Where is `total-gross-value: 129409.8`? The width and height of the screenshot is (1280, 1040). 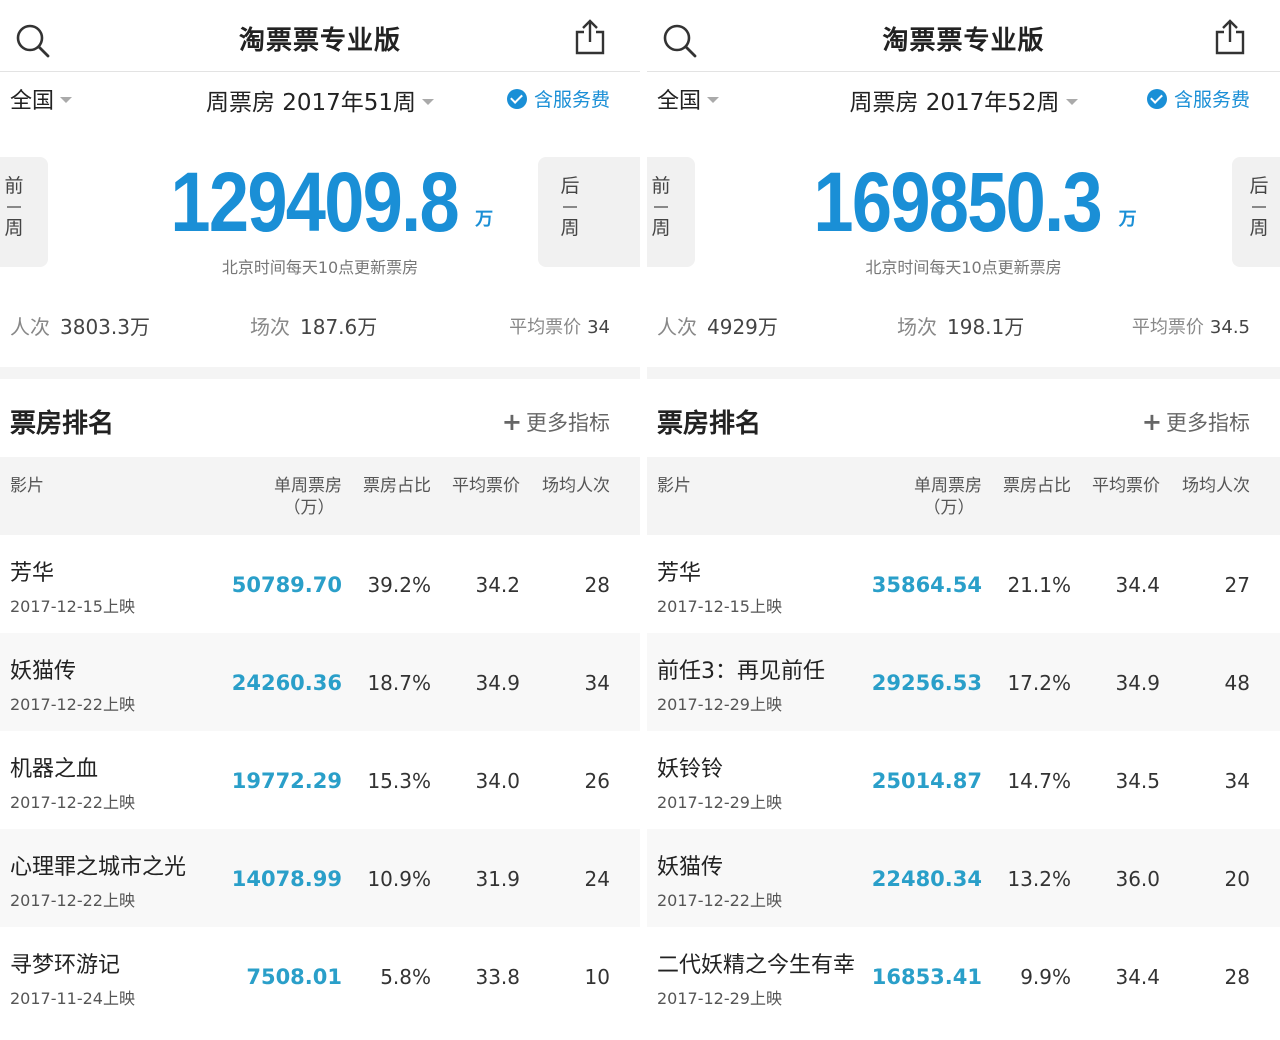
total-gross-value: 129409.8 is located at coordinates (314, 202).